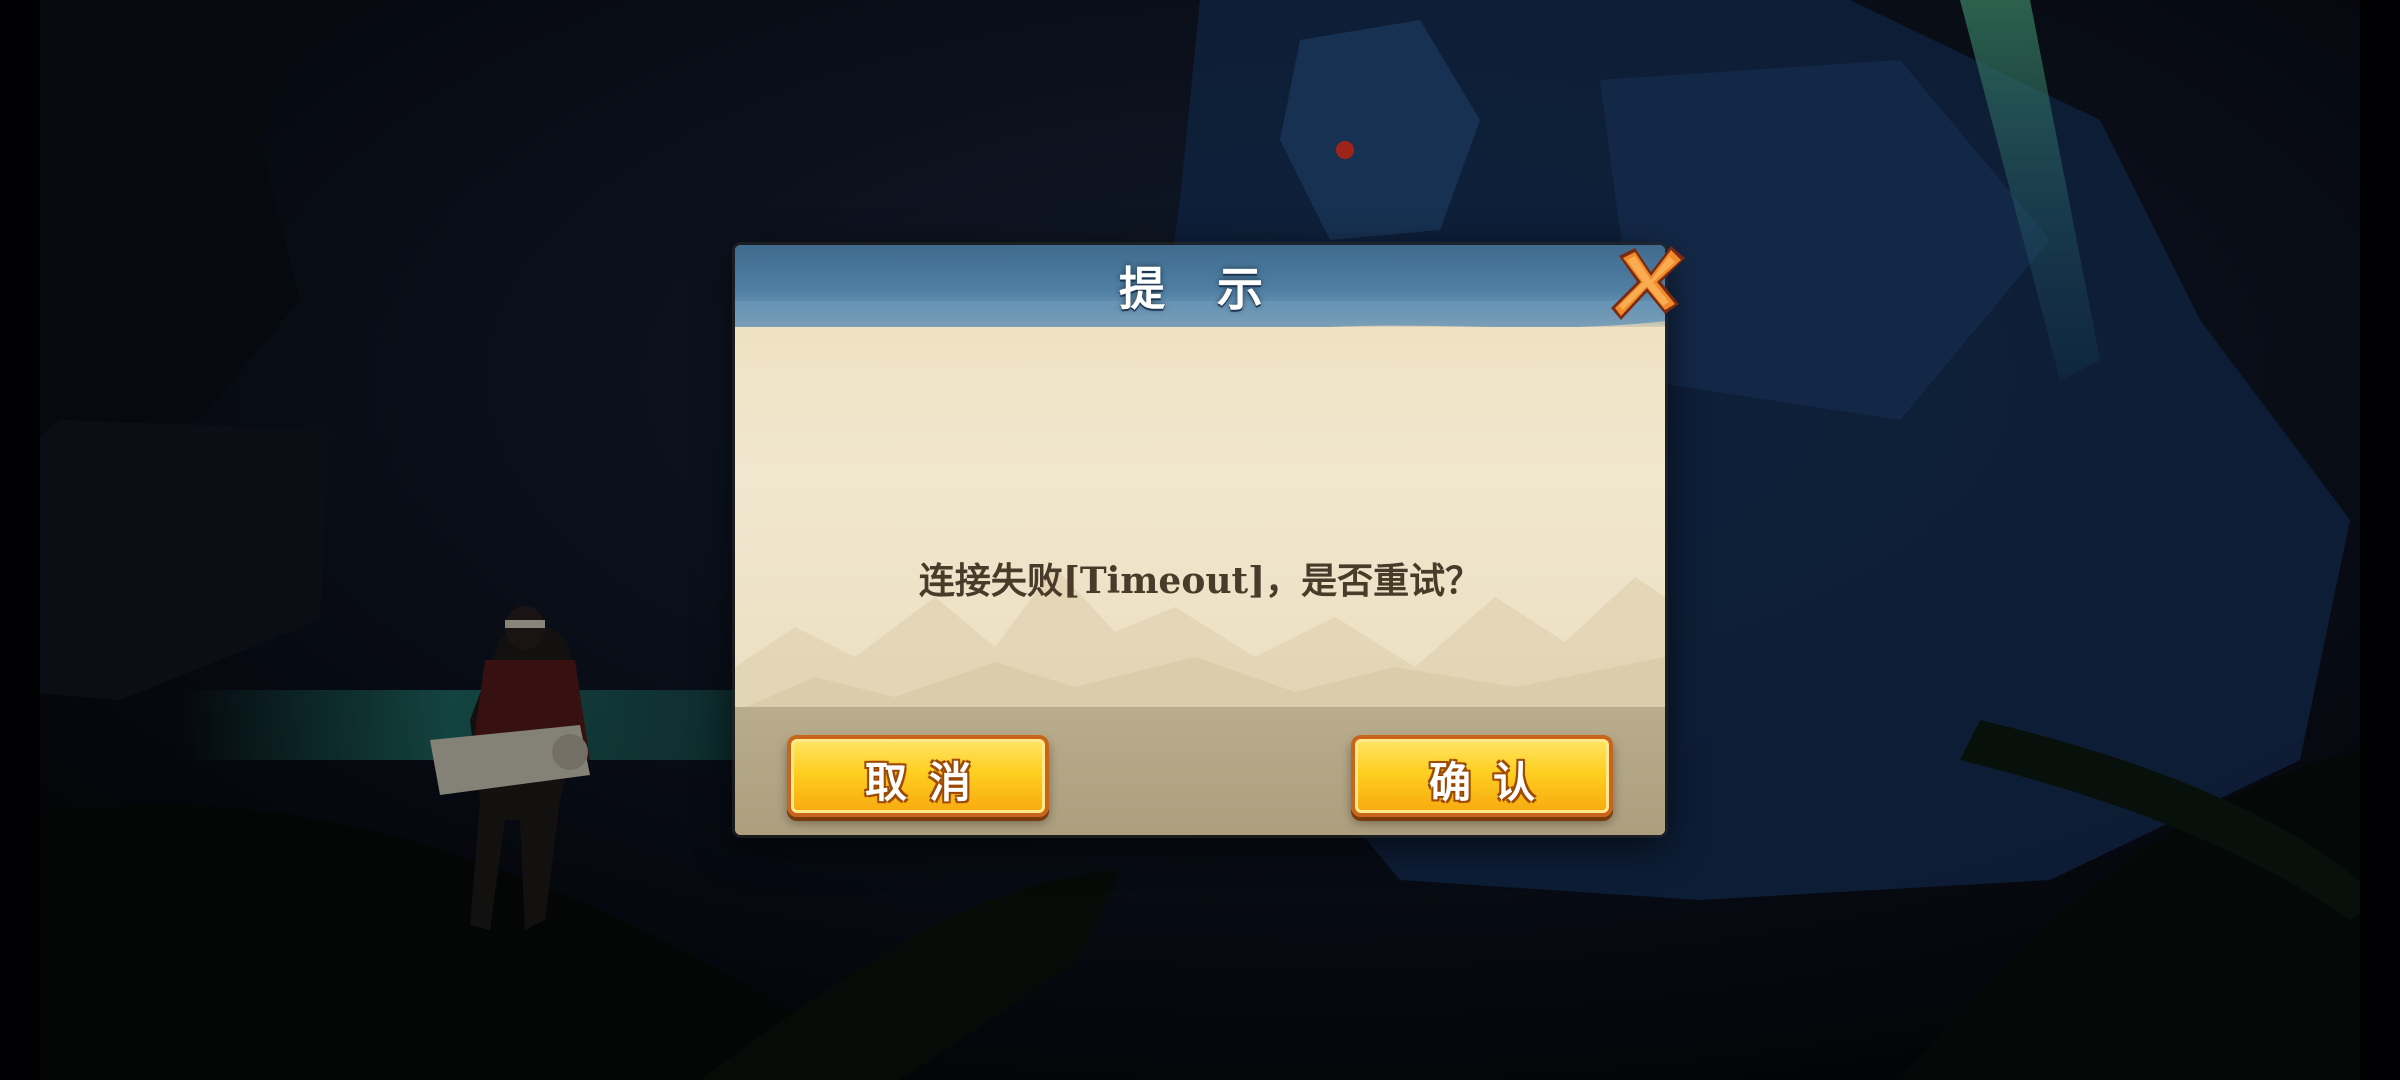 This screenshot has width=2400, height=1080. Describe the element at coordinates (1200, 581) in the screenshot. I see `dialog-message: 连接失败[Timeout]，是否重试？` at that location.